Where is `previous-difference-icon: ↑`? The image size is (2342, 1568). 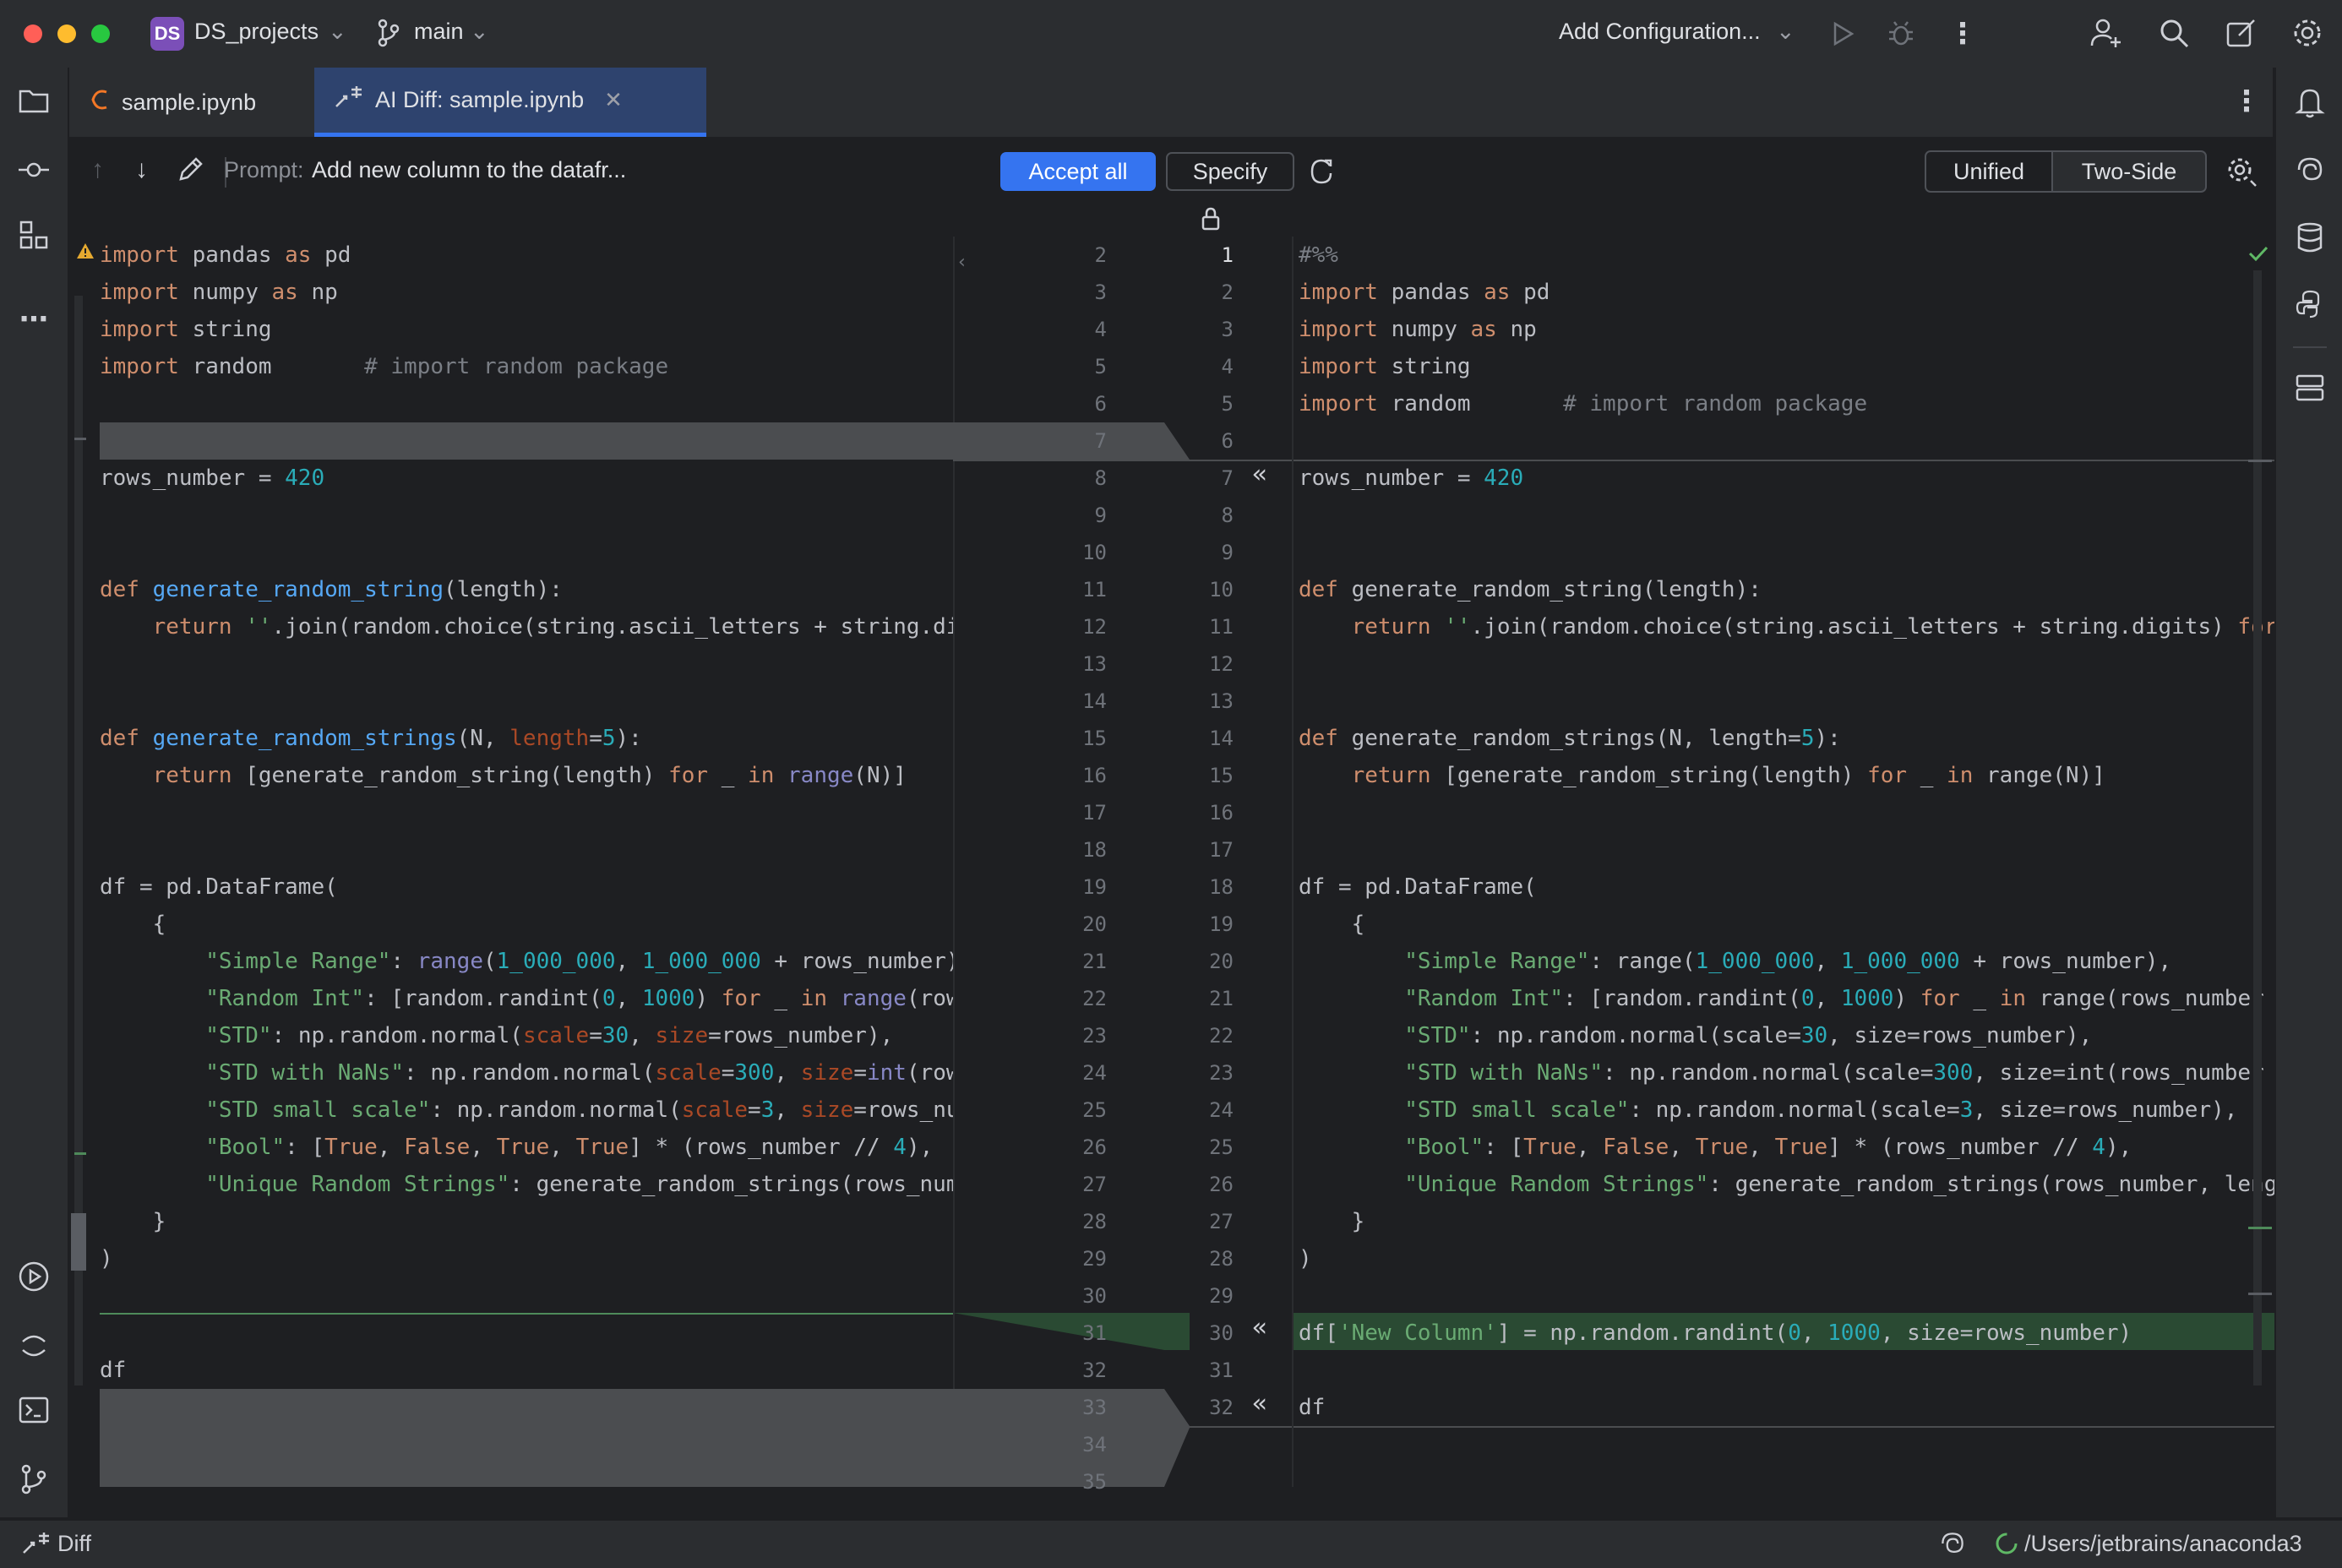 previous-difference-icon: ↑ is located at coordinates (98, 169).